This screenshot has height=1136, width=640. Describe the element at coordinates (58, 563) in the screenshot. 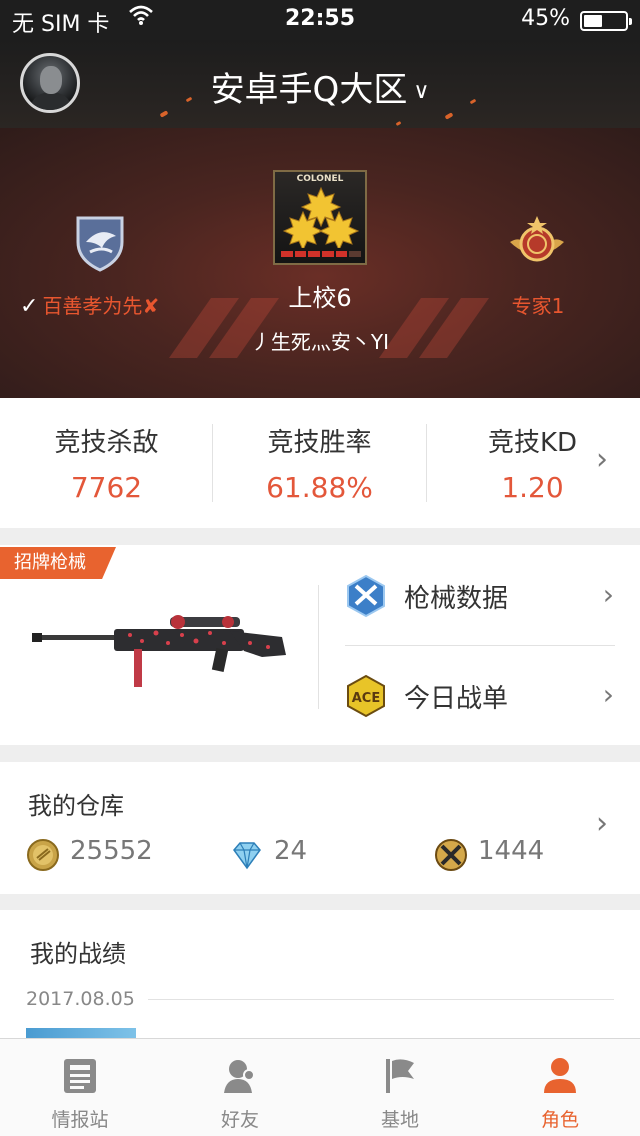

I see `signature-weapon-tag: 招牌枪械` at that location.